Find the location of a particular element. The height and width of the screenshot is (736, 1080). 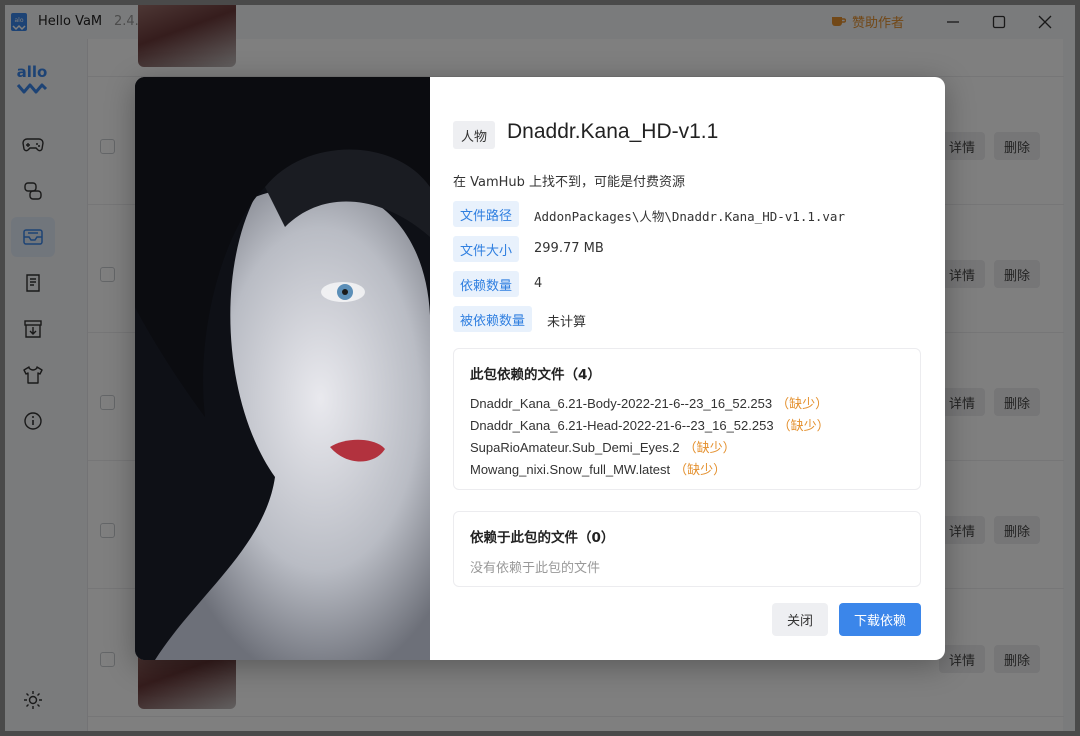

dependent-count-label: 被依赖数量 is located at coordinates (493, 319).